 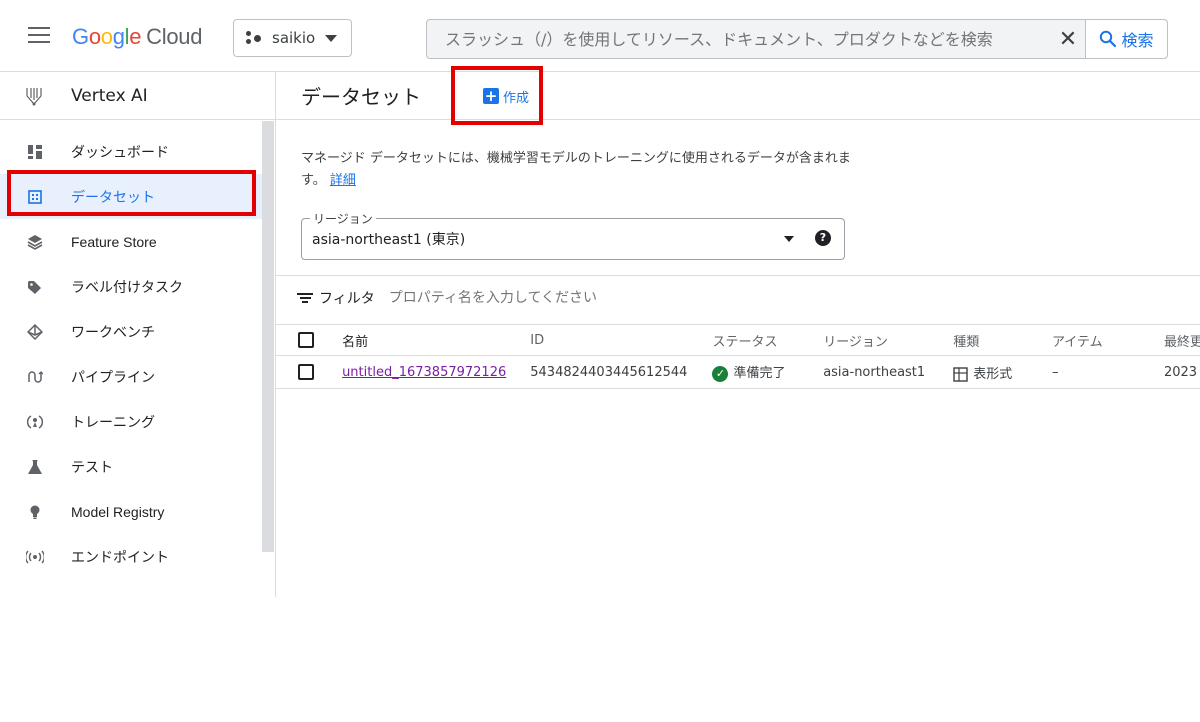 What do you see at coordinates (621, 372) in the screenshot?
I see `cell-id: 5434824403445612544` at bounding box center [621, 372].